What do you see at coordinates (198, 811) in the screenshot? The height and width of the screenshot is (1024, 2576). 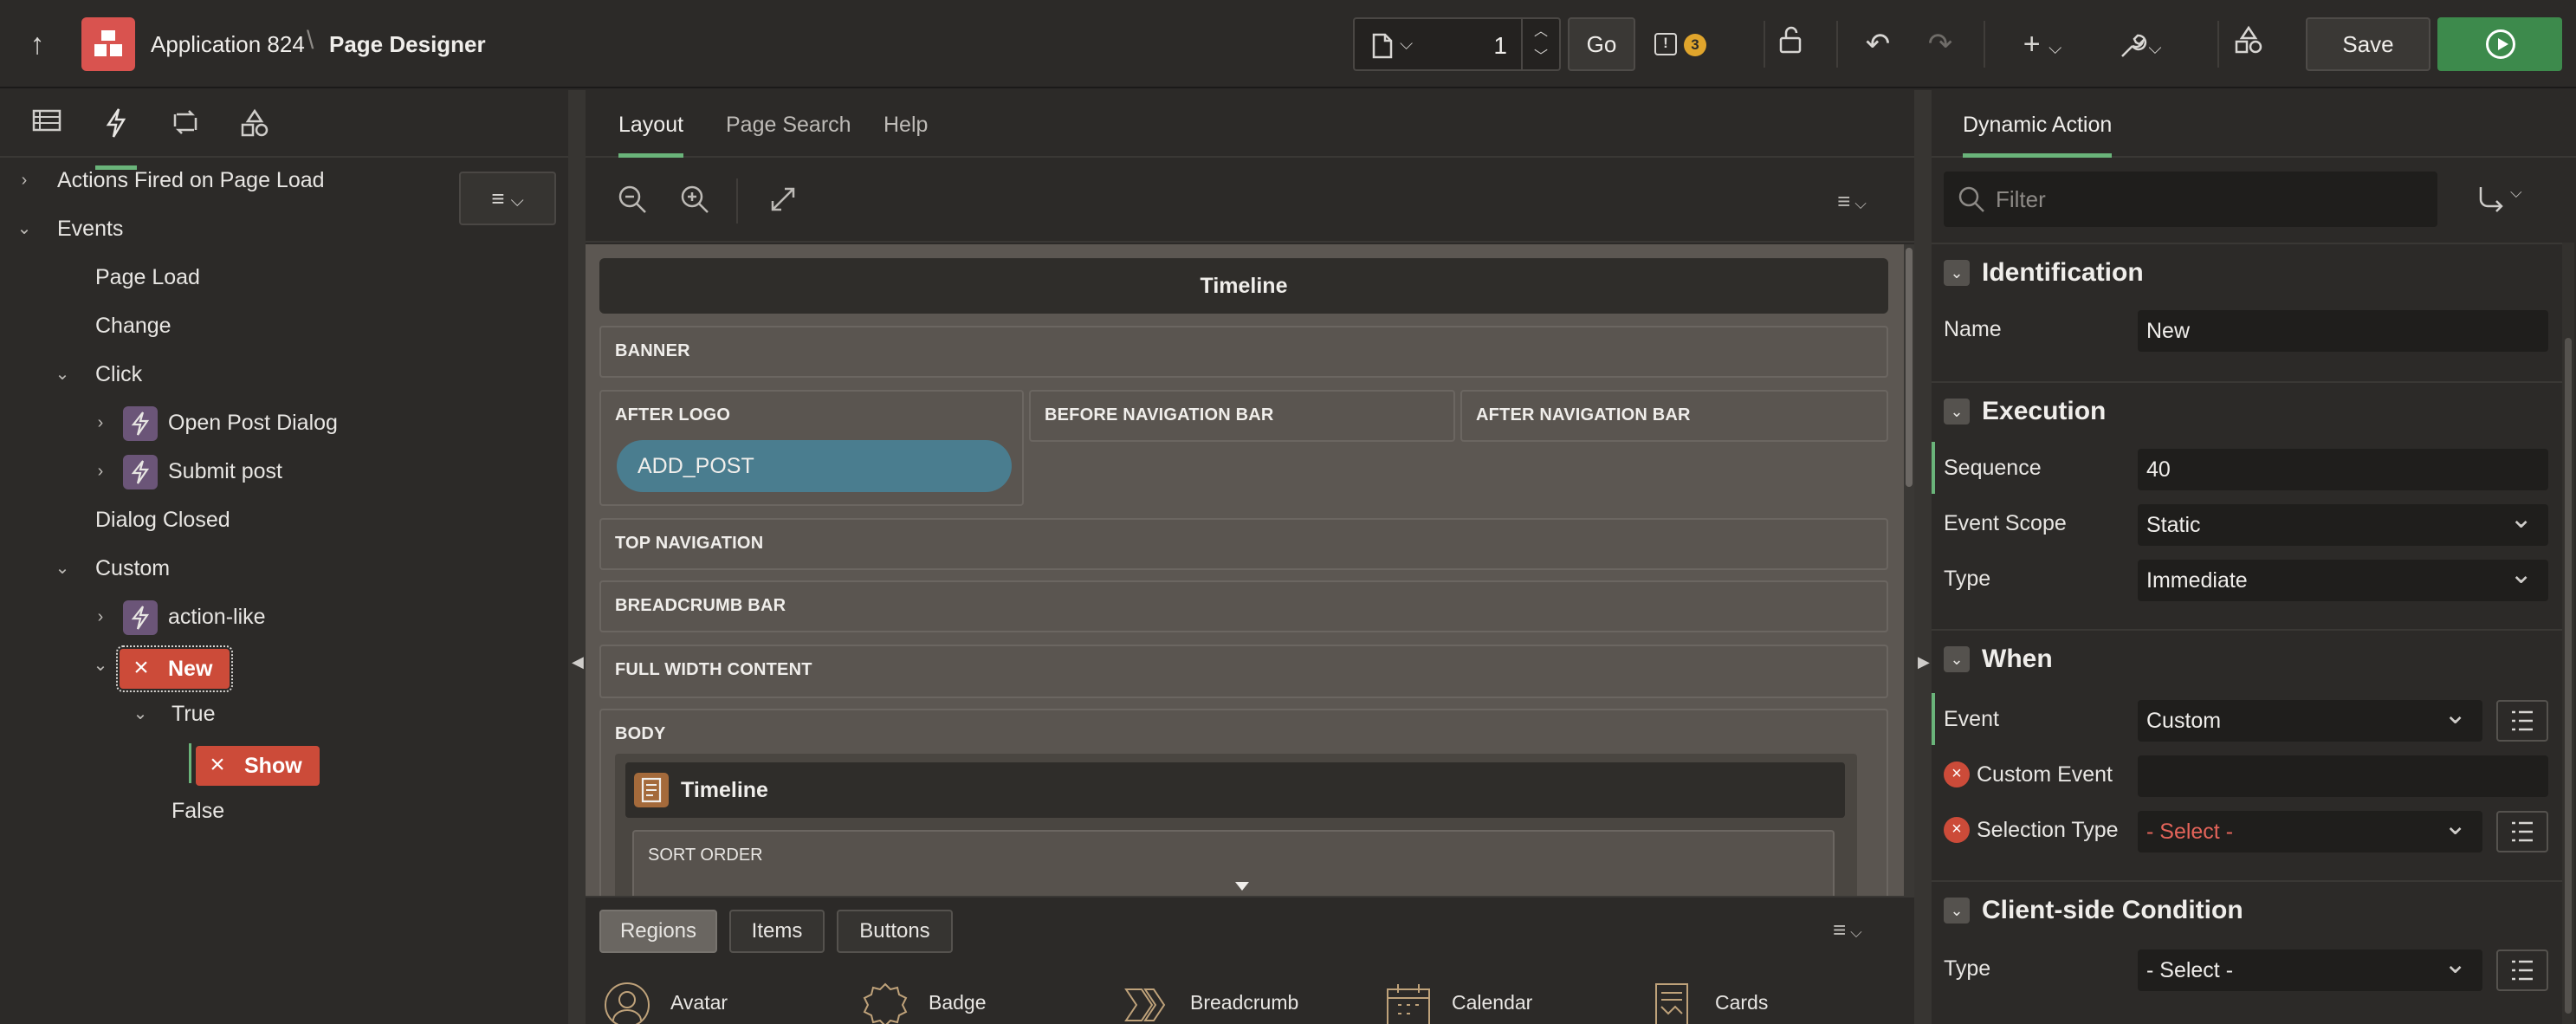 I see `tree-node-false: False` at bounding box center [198, 811].